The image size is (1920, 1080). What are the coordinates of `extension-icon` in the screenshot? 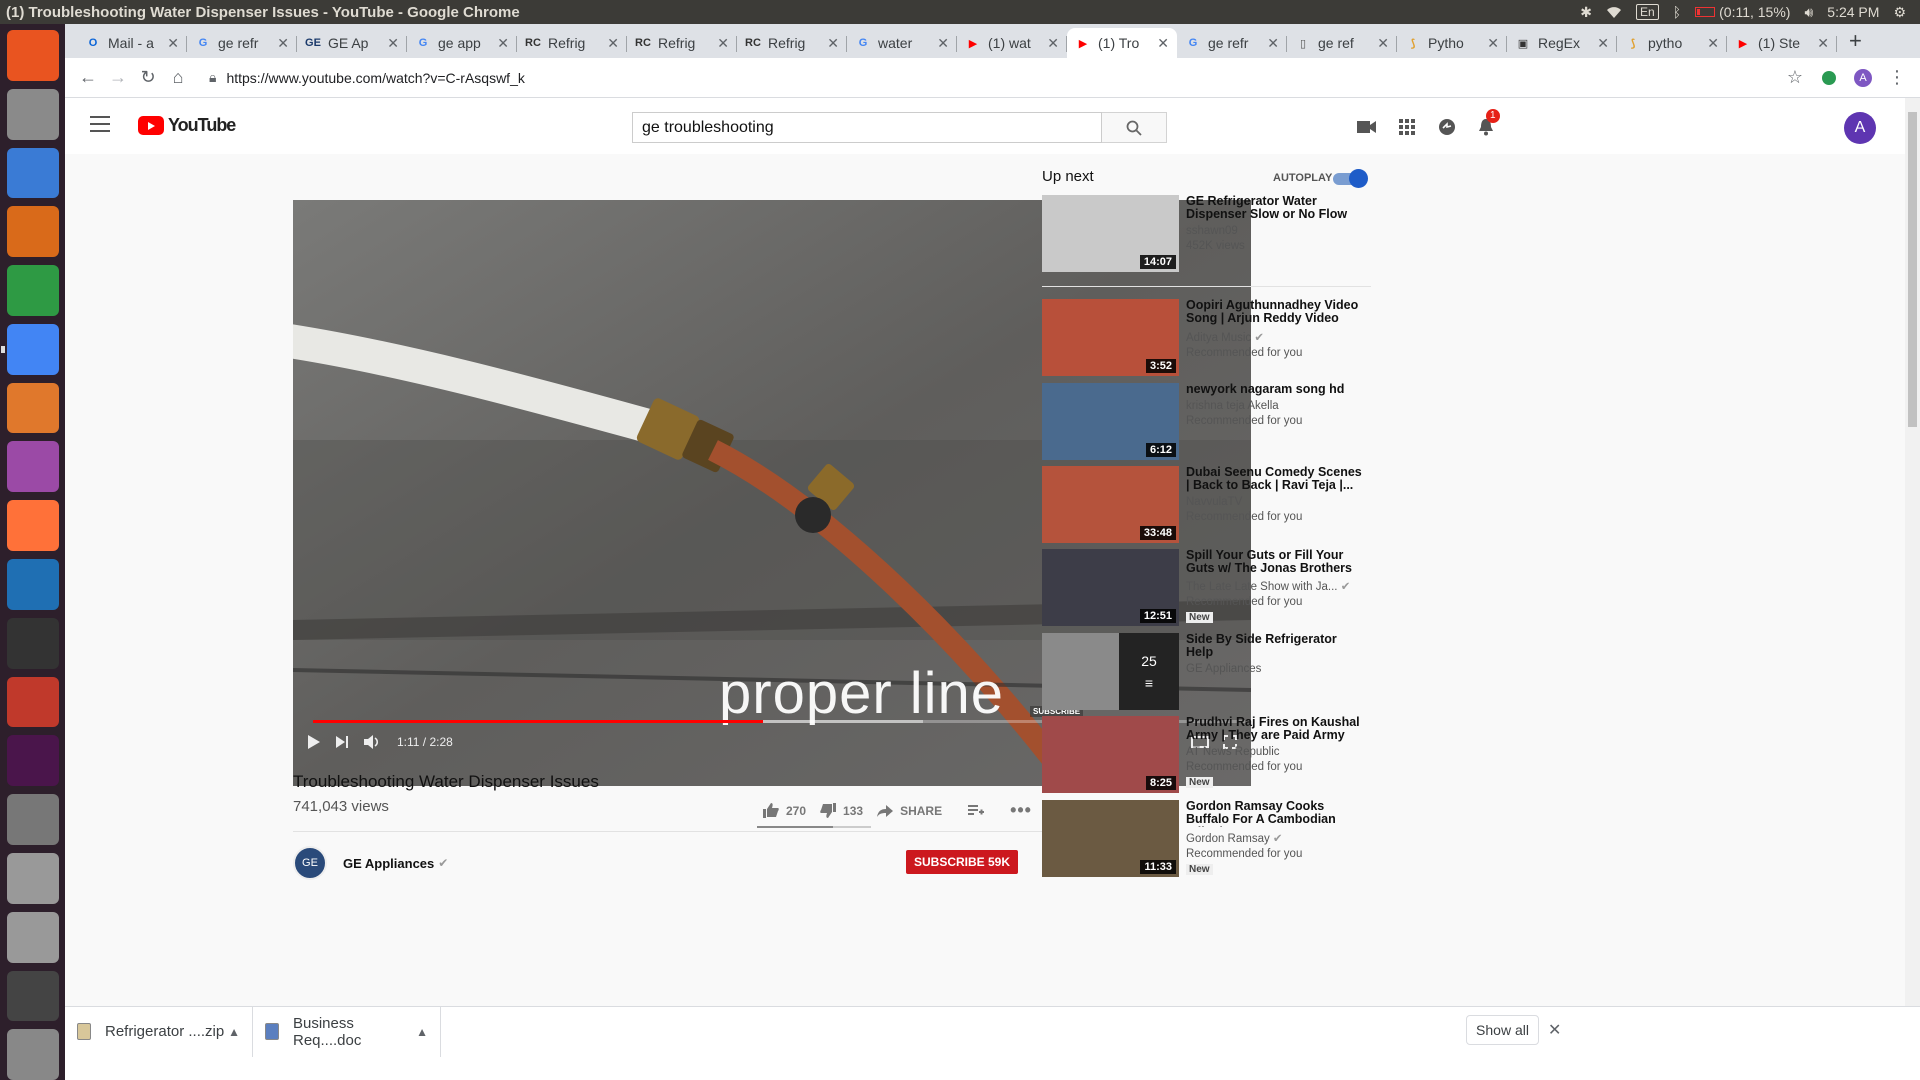 It's located at (1829, 78).